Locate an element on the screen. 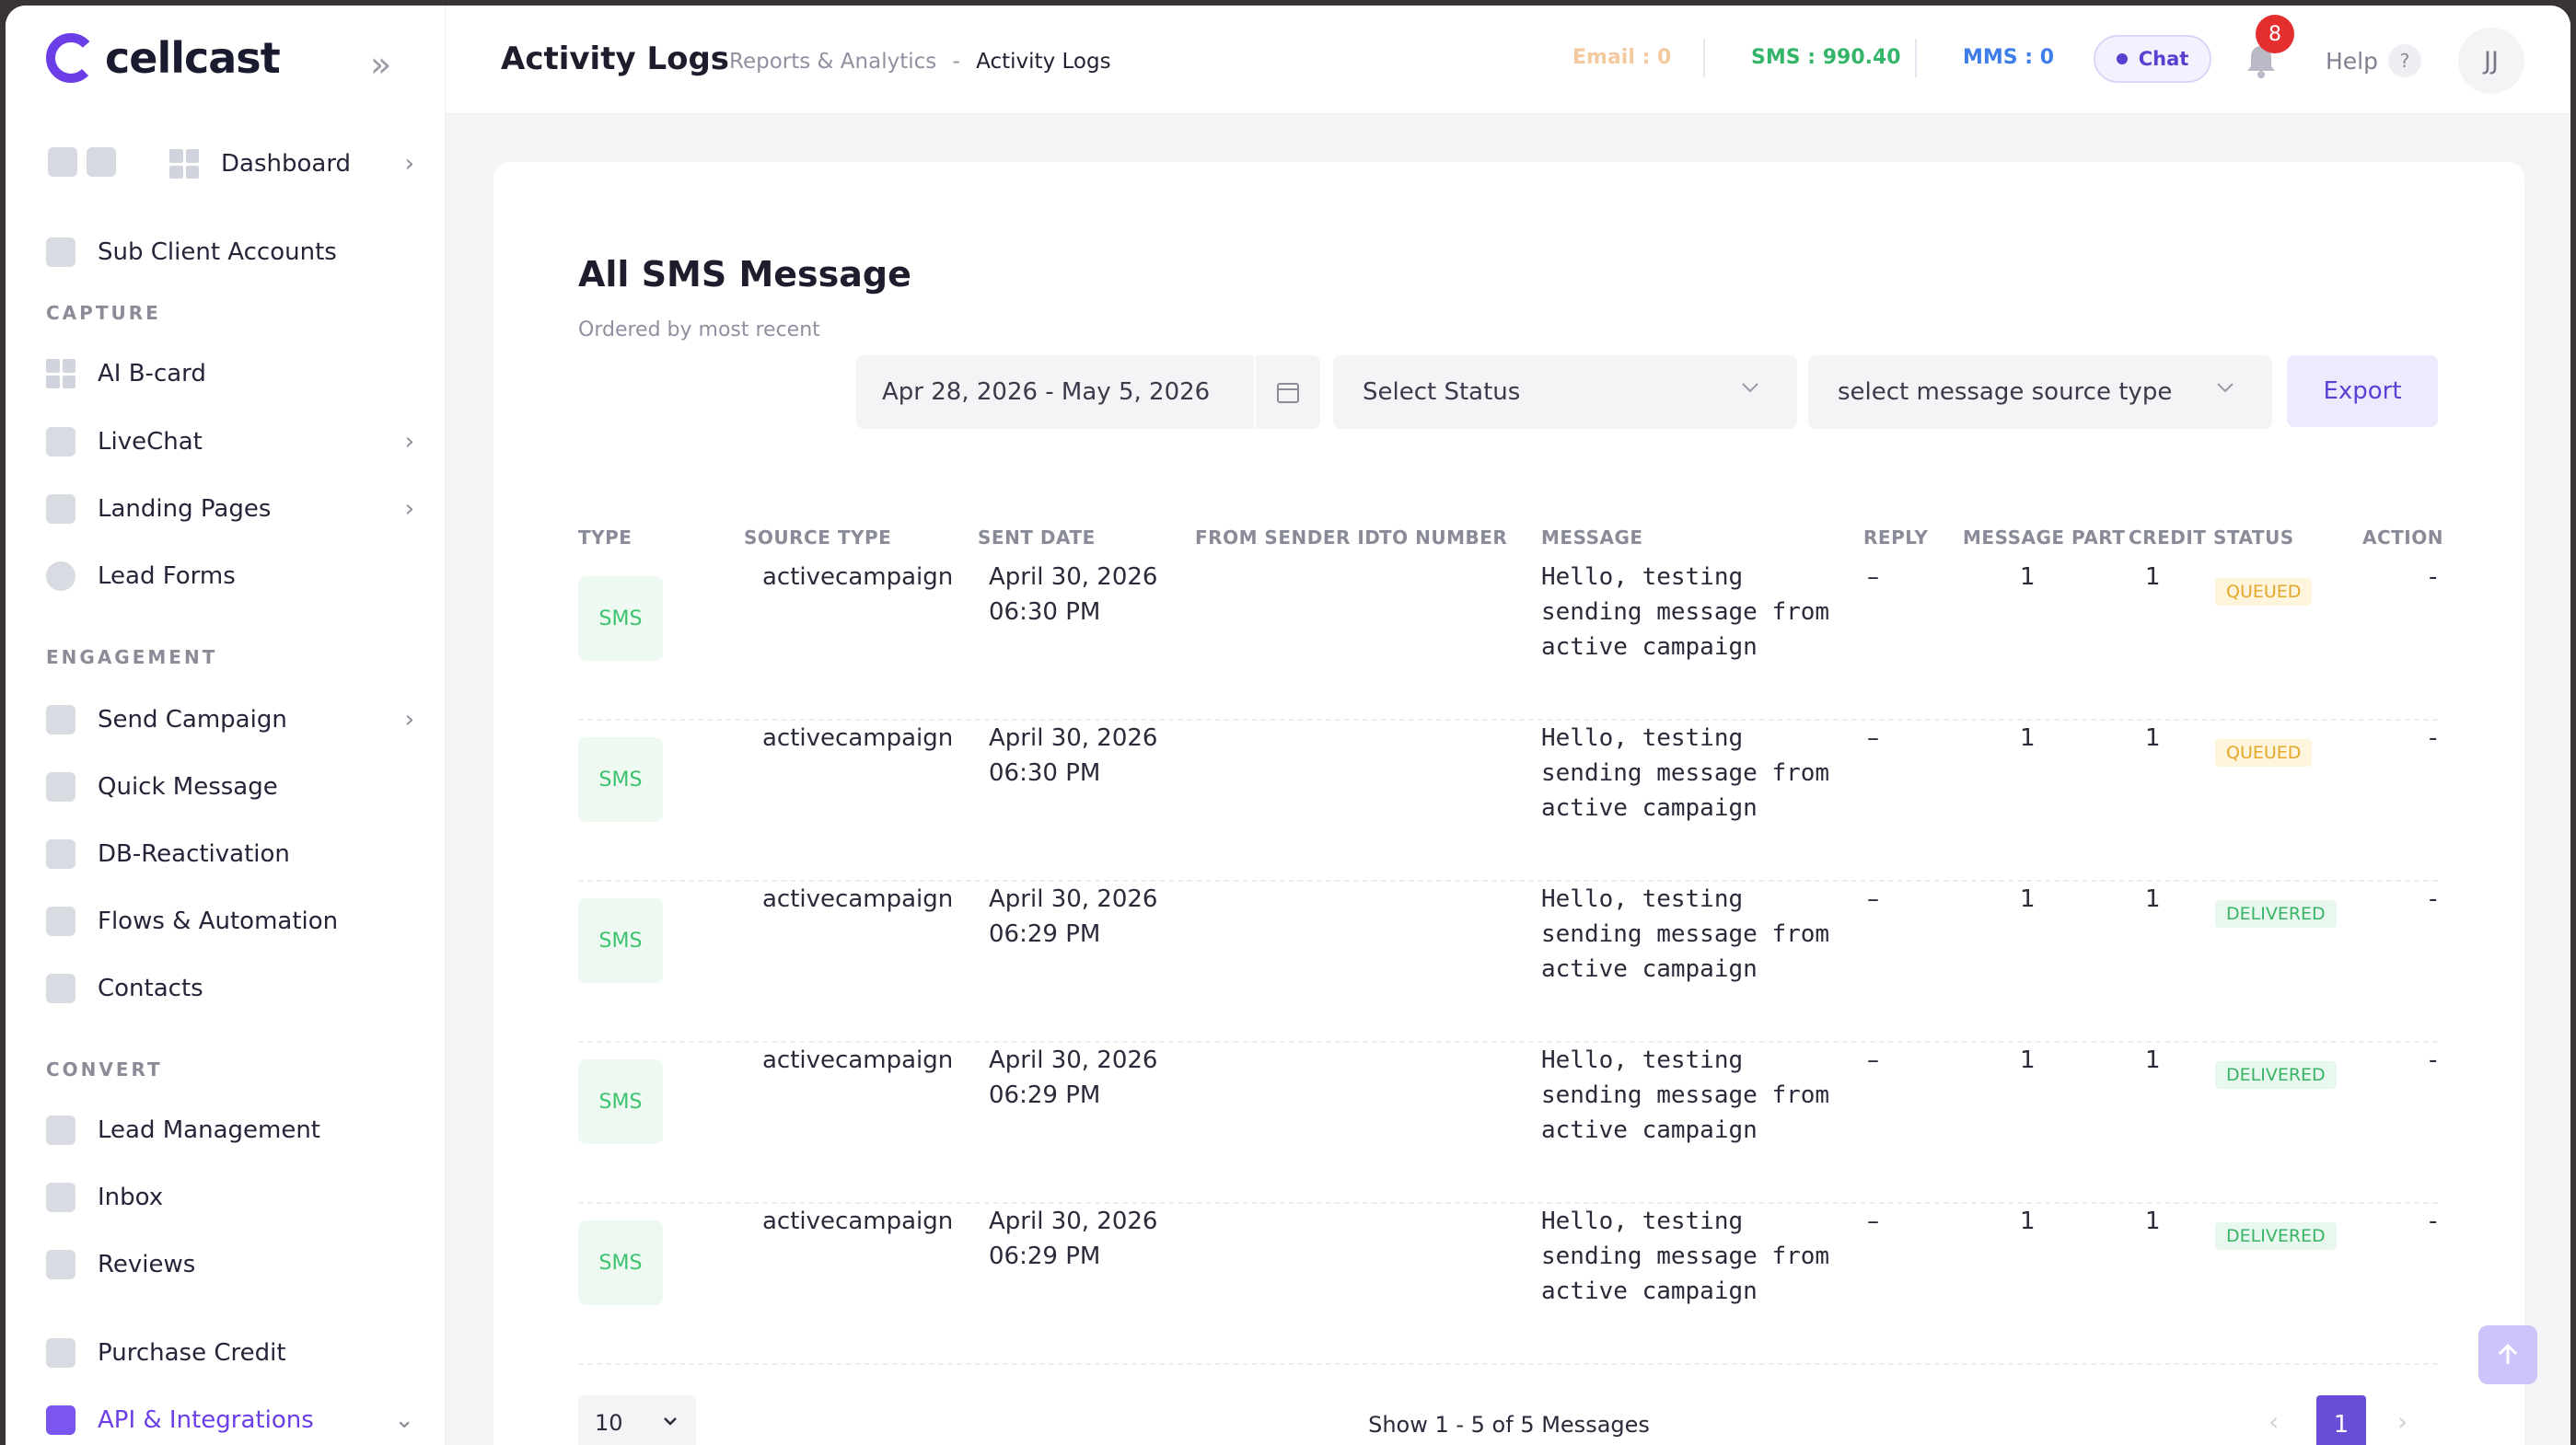 This screenshot has height=1445, width=2576. sidebar-item-send-campaign: Send Campaign › is located at coordinates (230, 720).